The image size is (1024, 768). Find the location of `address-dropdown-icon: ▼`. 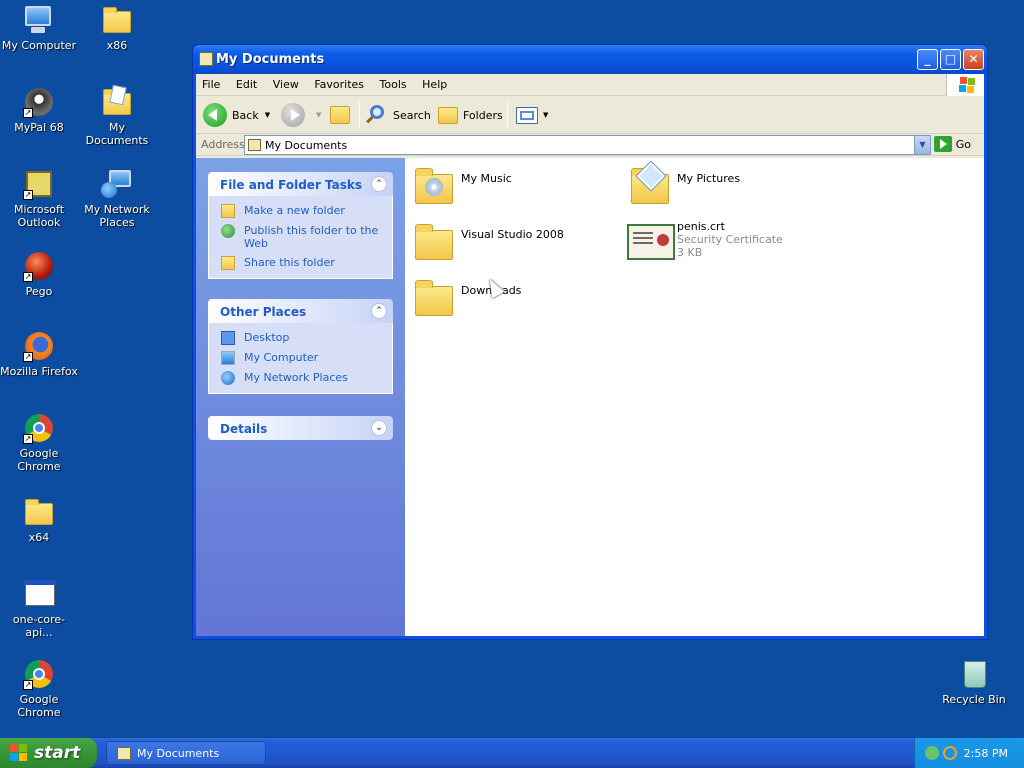

address-dropdown-icon: ▼ is located at coordinates (922, 145).